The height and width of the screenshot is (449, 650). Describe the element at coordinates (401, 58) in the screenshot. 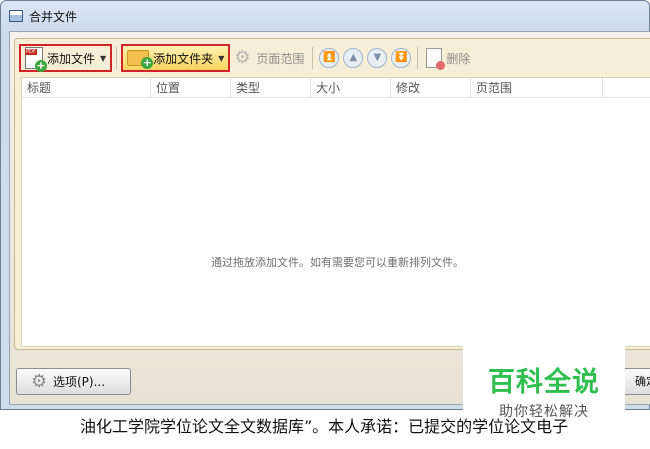

I see `move-to-bottom-icon: ⏬` at that location.